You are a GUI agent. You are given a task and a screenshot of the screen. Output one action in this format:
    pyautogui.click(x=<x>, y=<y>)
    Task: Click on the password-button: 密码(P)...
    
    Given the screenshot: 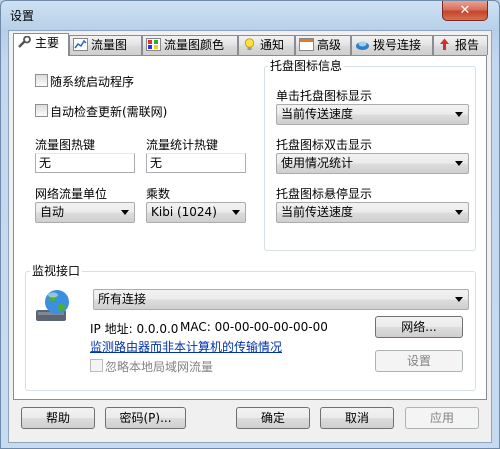 What is the action you would take?
    pyautogui.click(x=145, y=418)
    